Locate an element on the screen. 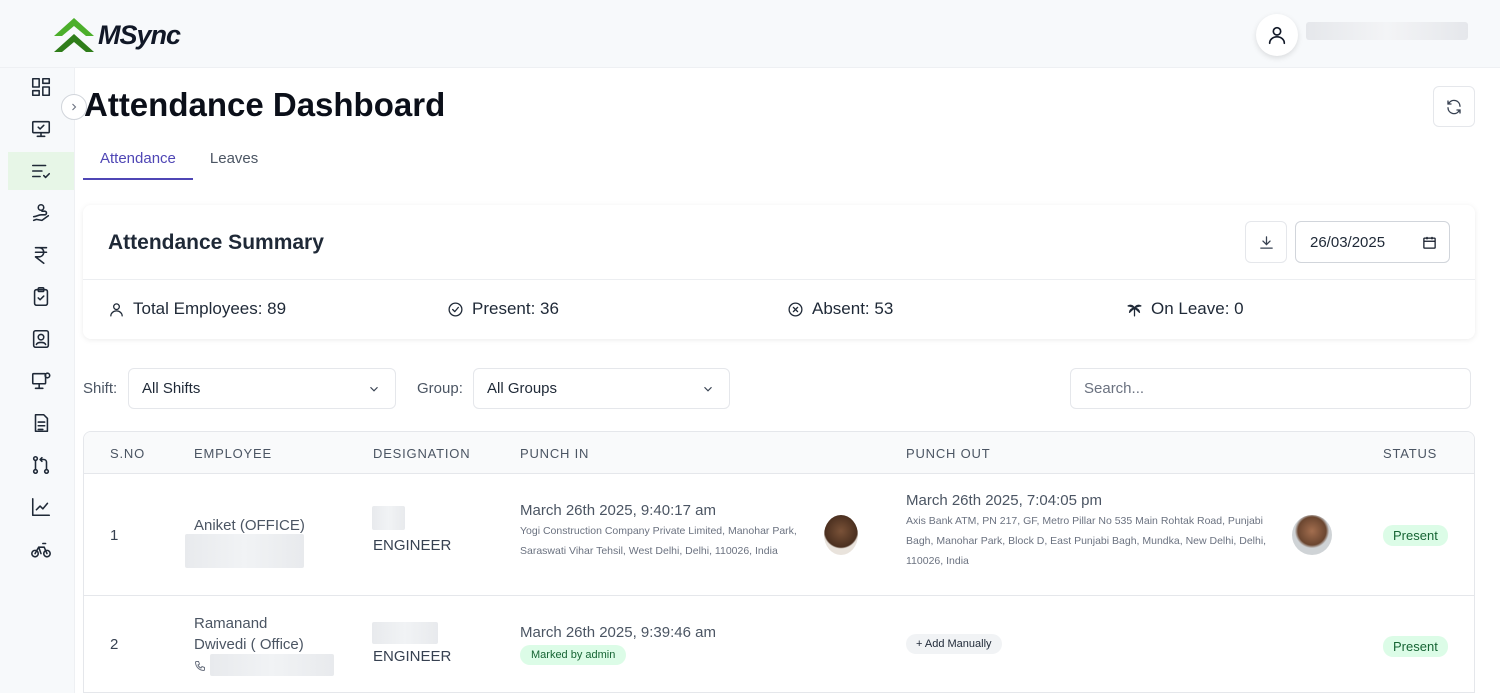 Image resolution: width=1500 pixels, height=693 pixels. column-header-status: STATUS is located at coordinates (1410, 453).